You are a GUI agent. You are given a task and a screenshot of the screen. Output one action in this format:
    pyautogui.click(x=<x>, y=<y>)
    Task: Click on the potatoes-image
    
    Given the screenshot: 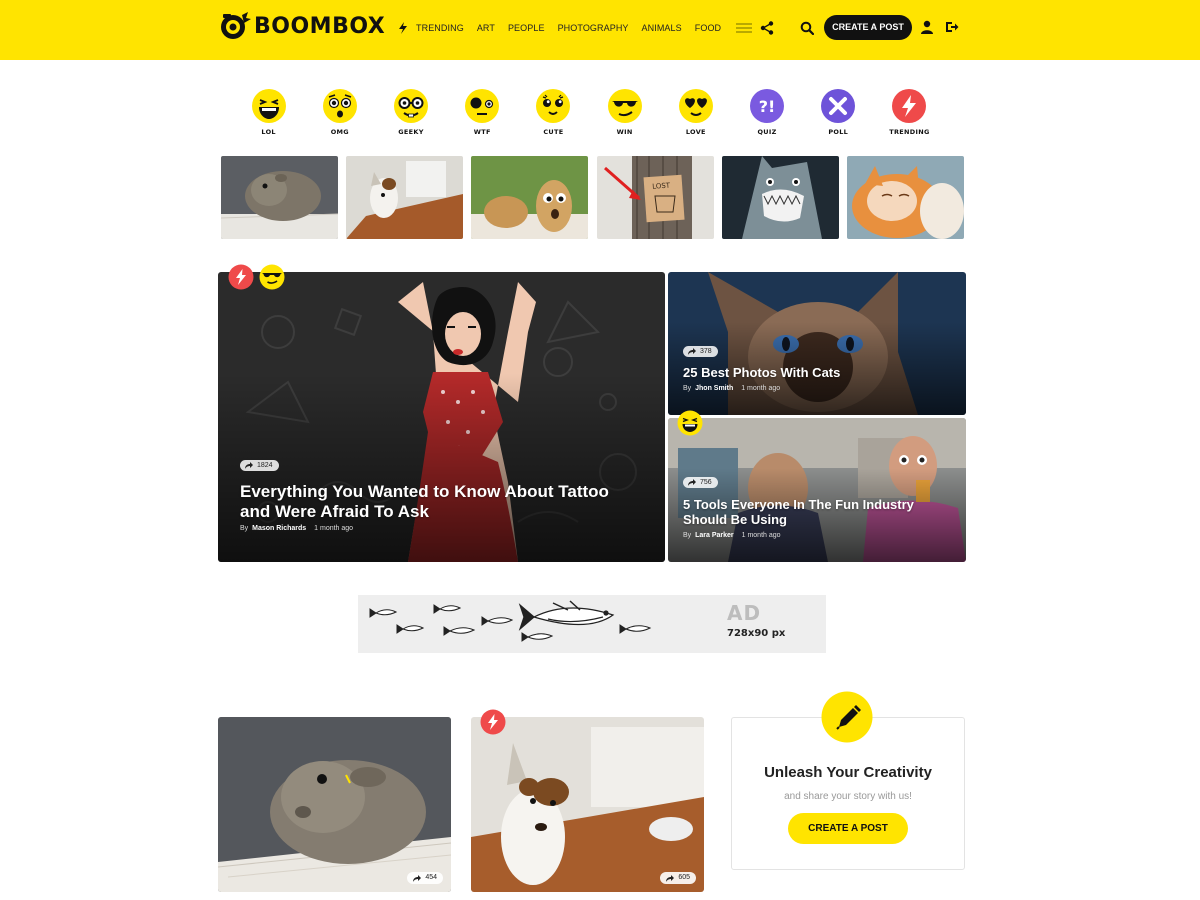 What is the action you would take?
    pyautogui.click(x=530, y=197)
    